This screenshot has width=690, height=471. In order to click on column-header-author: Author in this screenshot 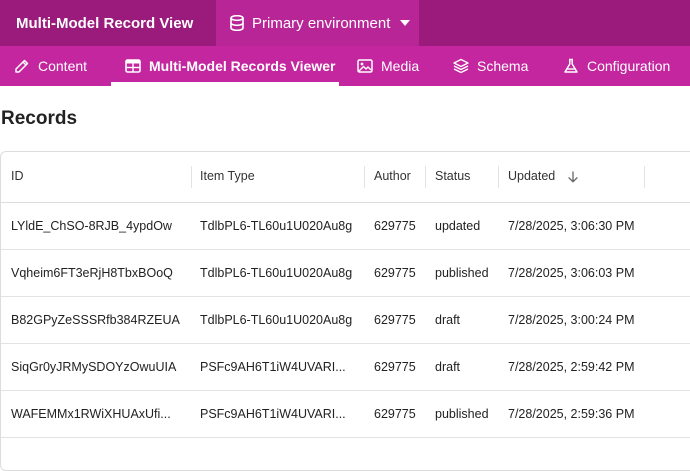, I will do `click(392, 176)`.